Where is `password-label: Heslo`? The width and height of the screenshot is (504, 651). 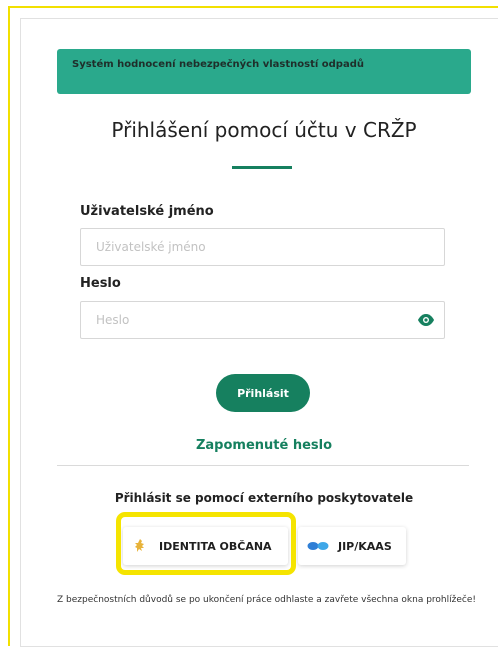
password-label: Heslo is located at coordinates (100, 283).